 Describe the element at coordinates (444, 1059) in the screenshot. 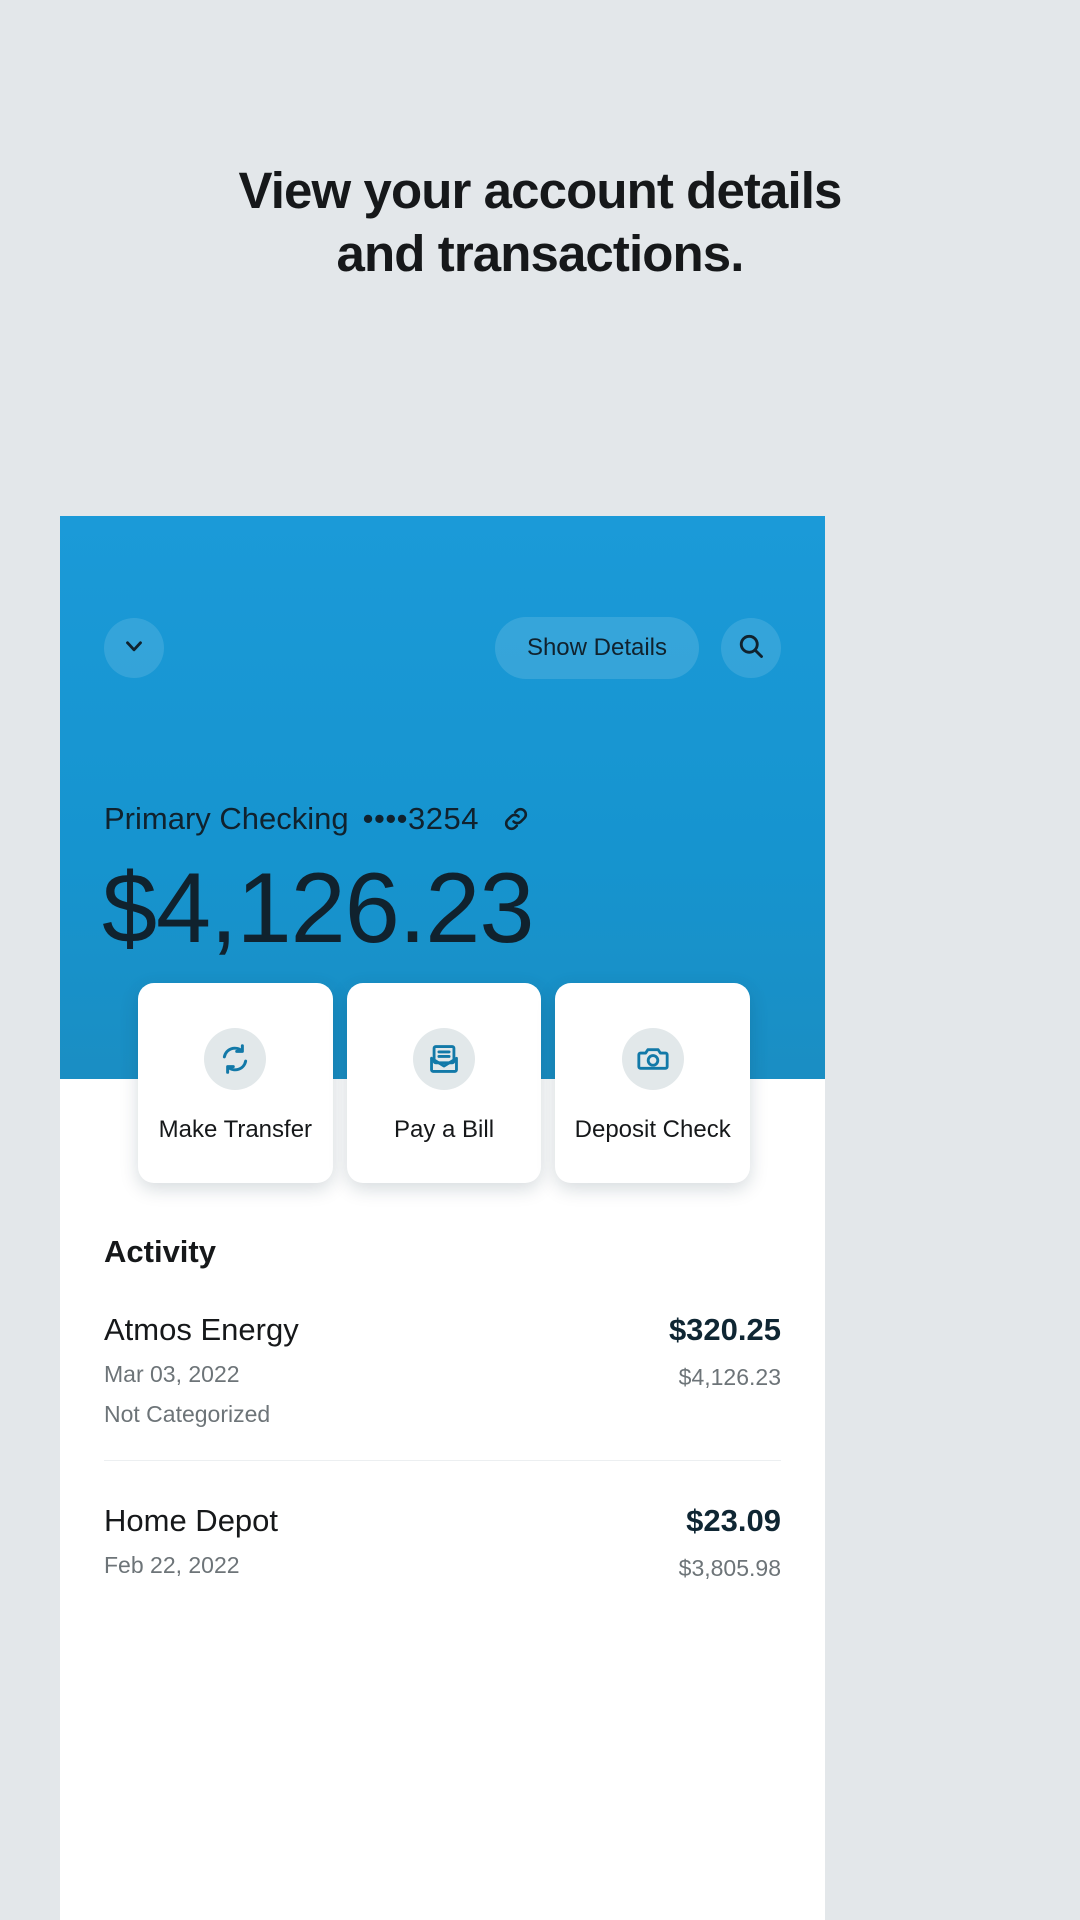

I see `envelope-bill-icon` at that location.